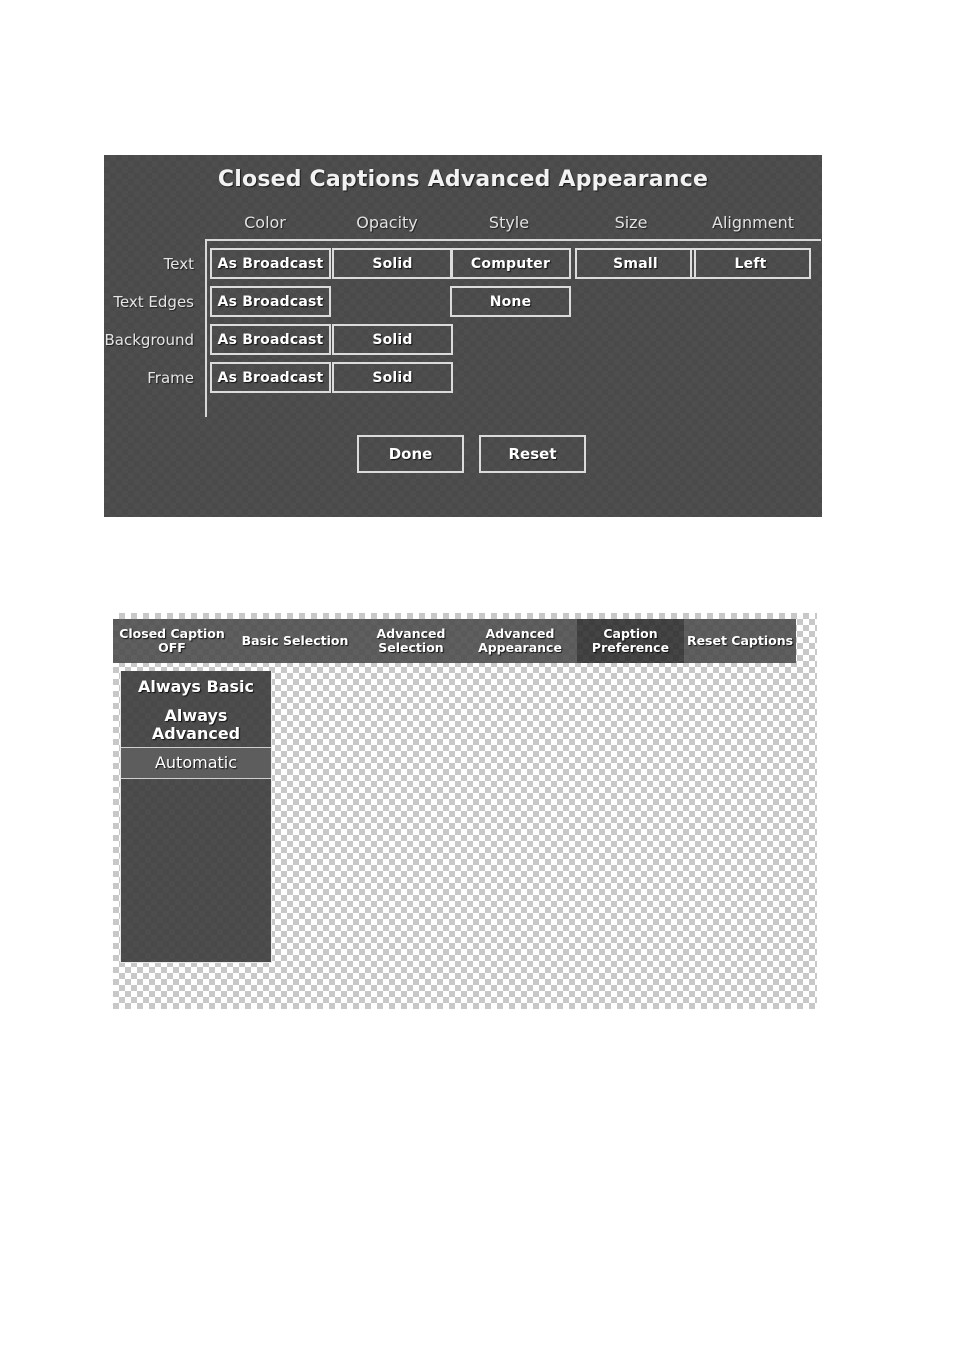 Image resolution: width=954 pixels, height=1352 pixels. Describe the element at coordinates (196, 817) in the screenshot. I see `caption-preference-menu: Always Basic Always Advanced Automatic` at that location.